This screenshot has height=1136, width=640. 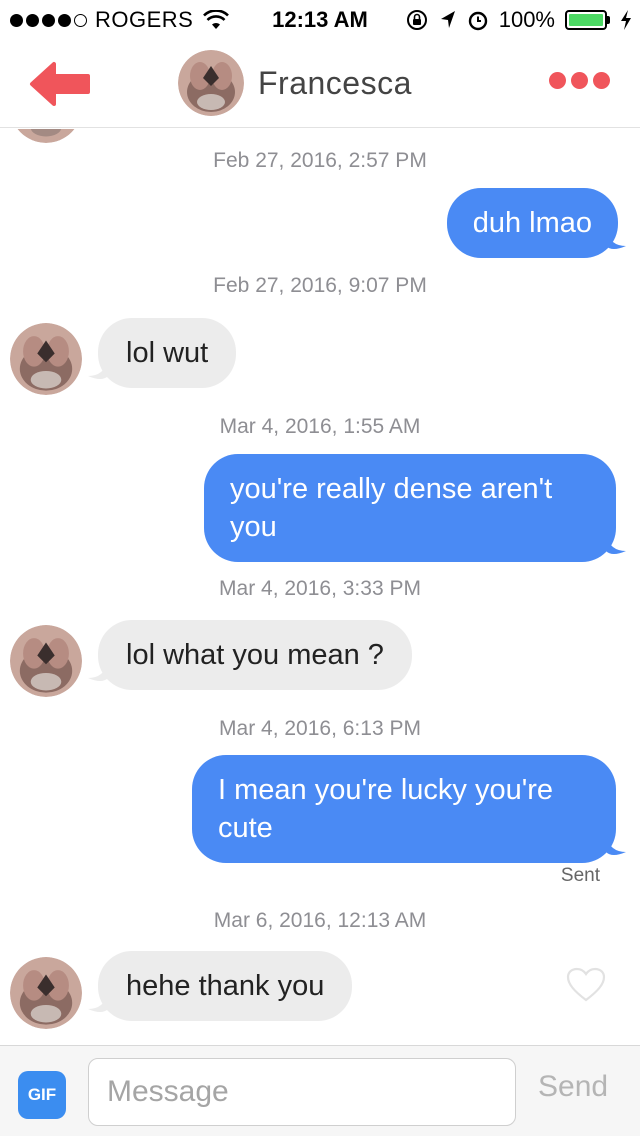 What do you see at coordinates (320, 920) in the screenshot?
I see `message-timestamp: Mar 6, 2016, 12:13 AM` at bounding box center [320, 920].